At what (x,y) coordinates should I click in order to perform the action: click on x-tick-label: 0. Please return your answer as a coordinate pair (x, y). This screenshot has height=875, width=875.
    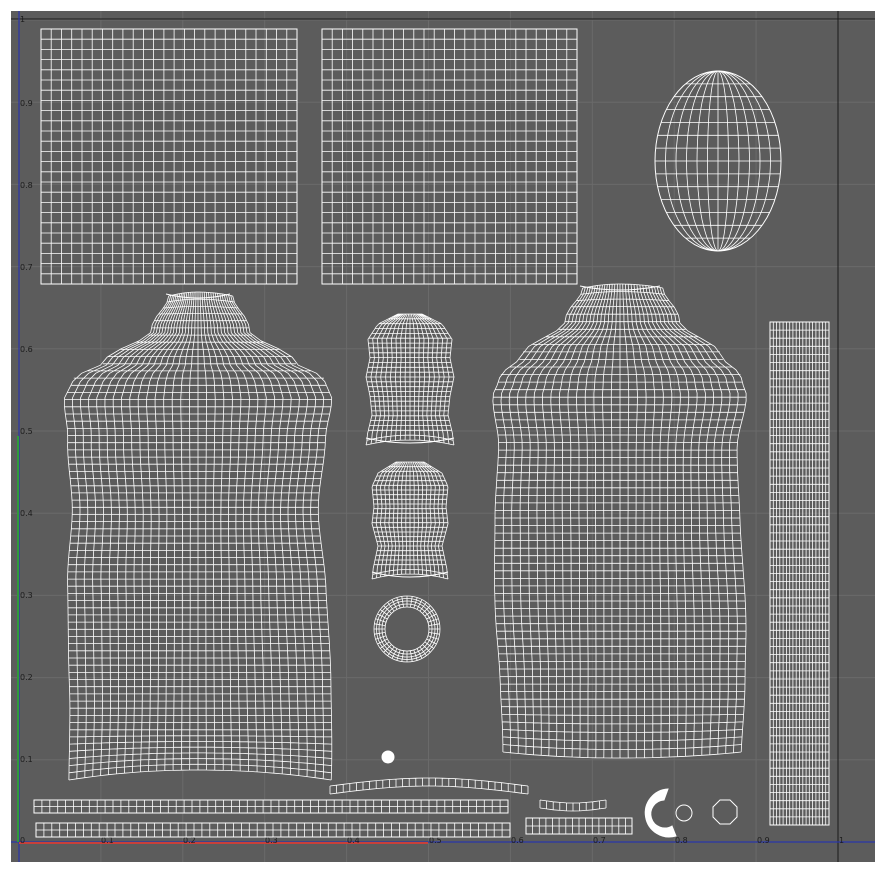
    Looking at the image, I should click on (22, 840).